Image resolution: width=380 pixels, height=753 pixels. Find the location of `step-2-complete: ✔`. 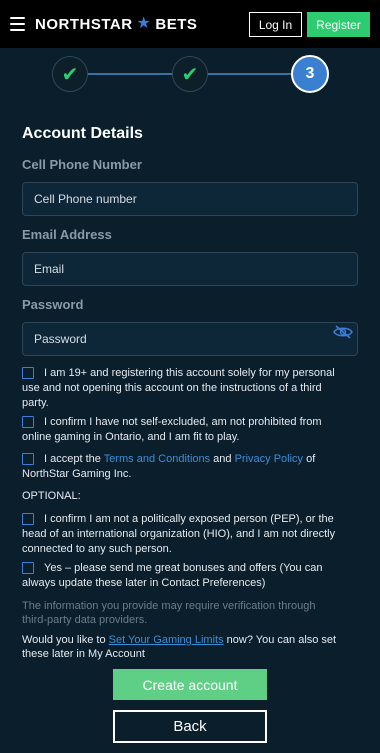

step-2-complete: ✔ is located at coordinates (190, 74).